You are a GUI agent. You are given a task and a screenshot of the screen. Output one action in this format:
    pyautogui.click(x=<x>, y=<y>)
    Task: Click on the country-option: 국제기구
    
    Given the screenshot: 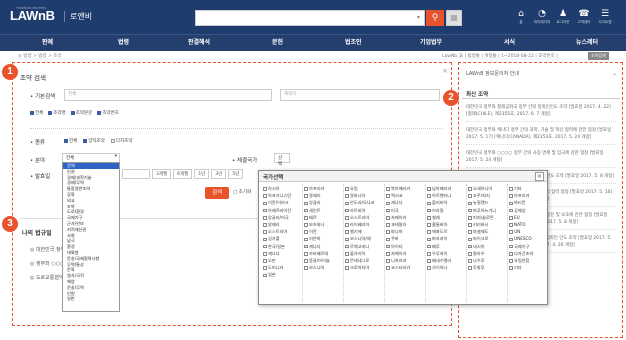 What is the action you would take?
    pyautogui.click(x=529, y=246)
    